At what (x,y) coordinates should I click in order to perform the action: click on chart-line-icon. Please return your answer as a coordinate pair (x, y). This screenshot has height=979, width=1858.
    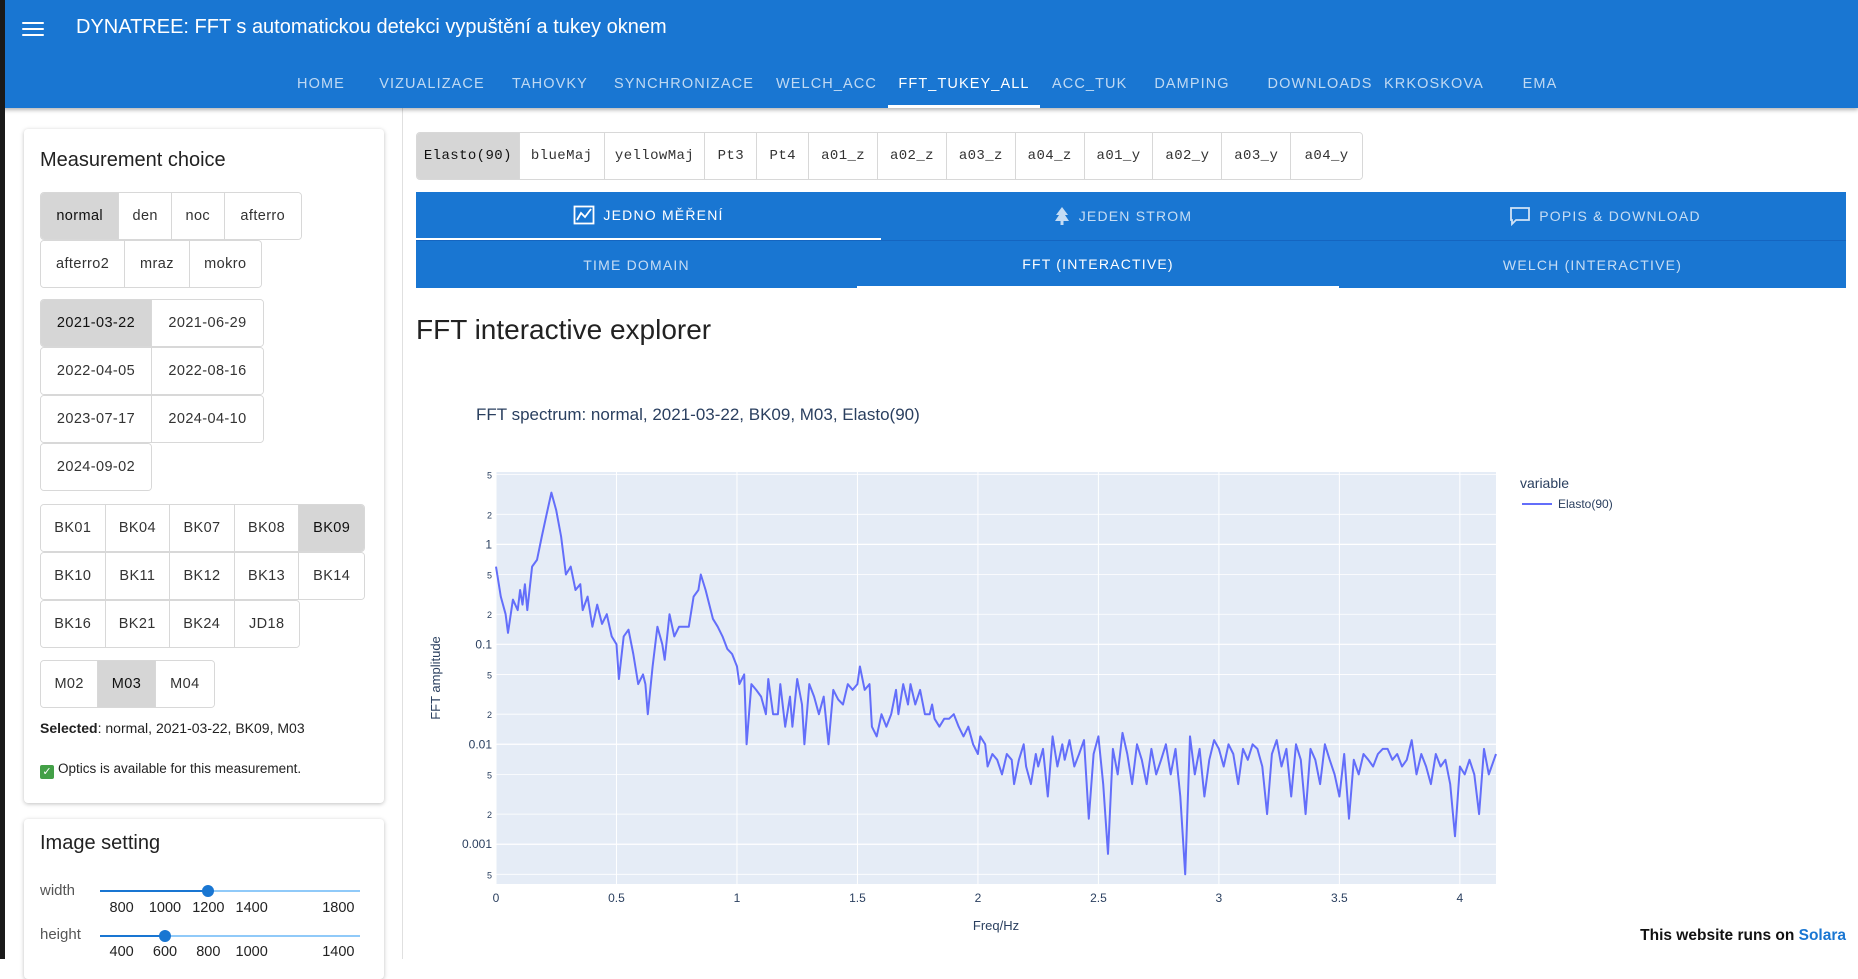
    Looking at the image, I should click on (584, 215).